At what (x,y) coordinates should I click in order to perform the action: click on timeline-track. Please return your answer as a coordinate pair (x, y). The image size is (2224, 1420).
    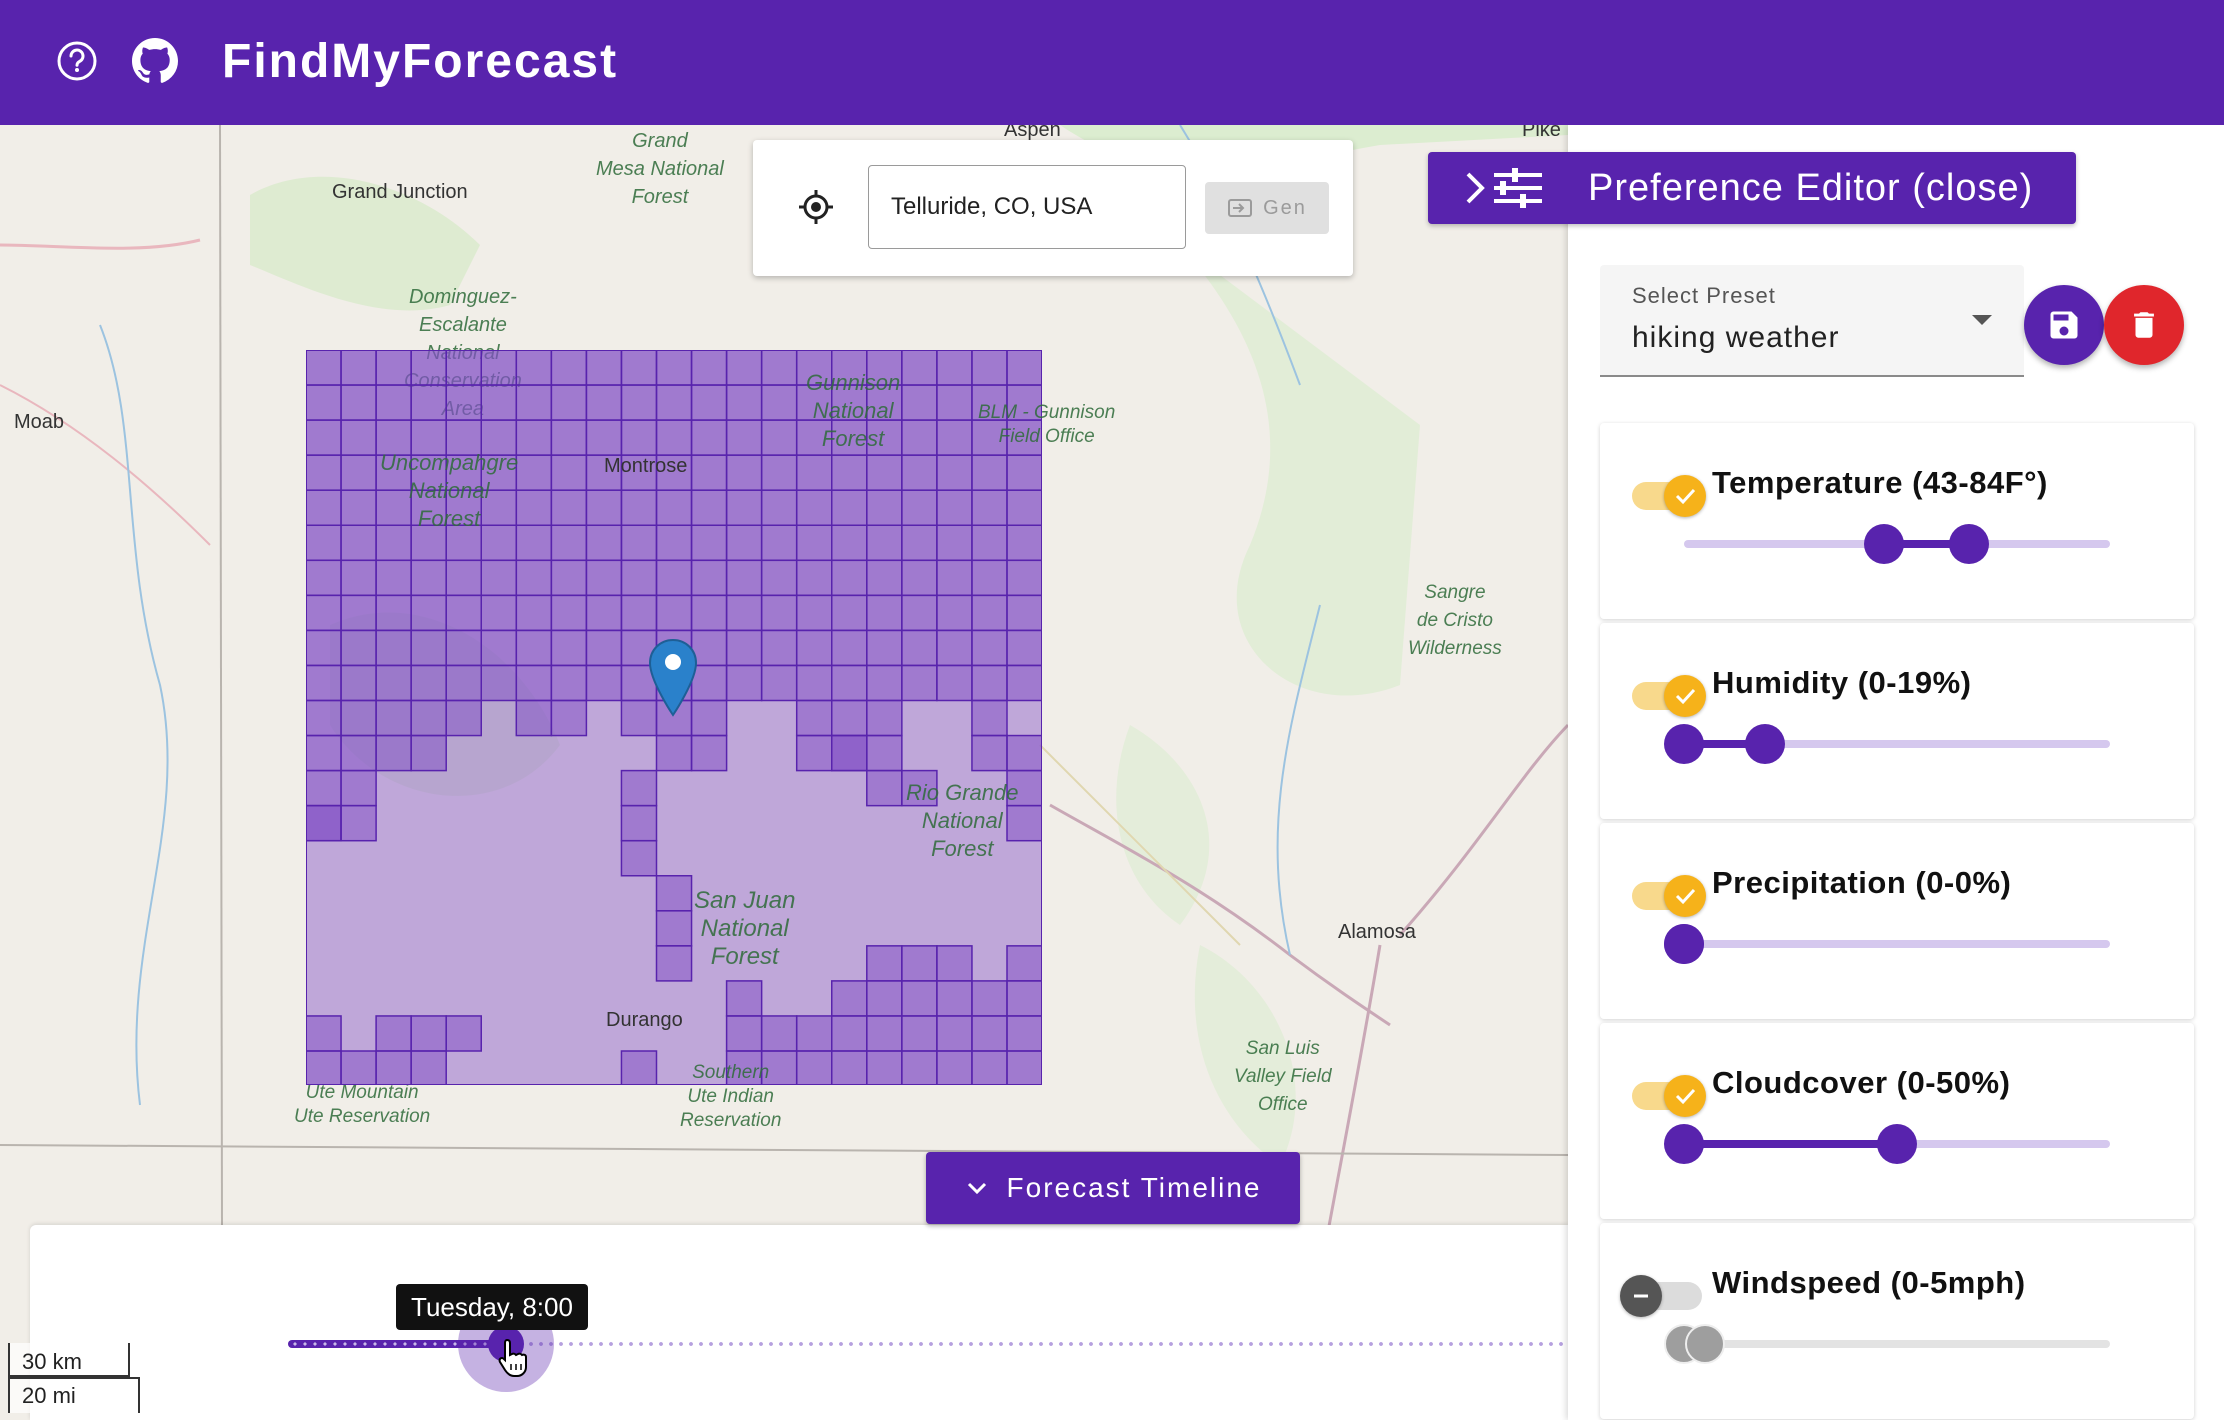
    Looking at the image, I should click on (1037, 1344).